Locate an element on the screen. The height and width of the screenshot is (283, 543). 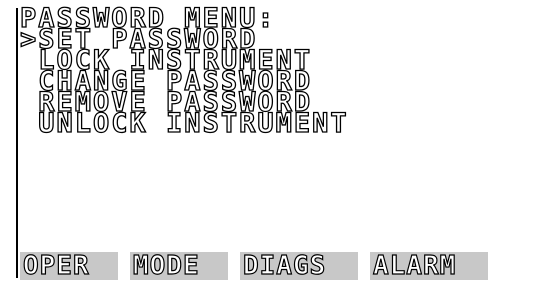
menu-item-label: UNLOCK INSTRUMENT is located at coordinates (193, 123).